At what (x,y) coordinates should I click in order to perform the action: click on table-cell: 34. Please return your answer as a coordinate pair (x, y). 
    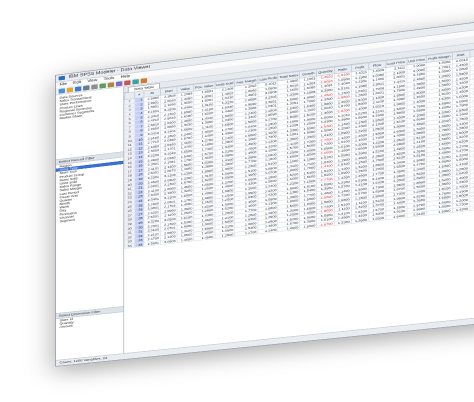
    Looking at the image, I should click on (139, 244).